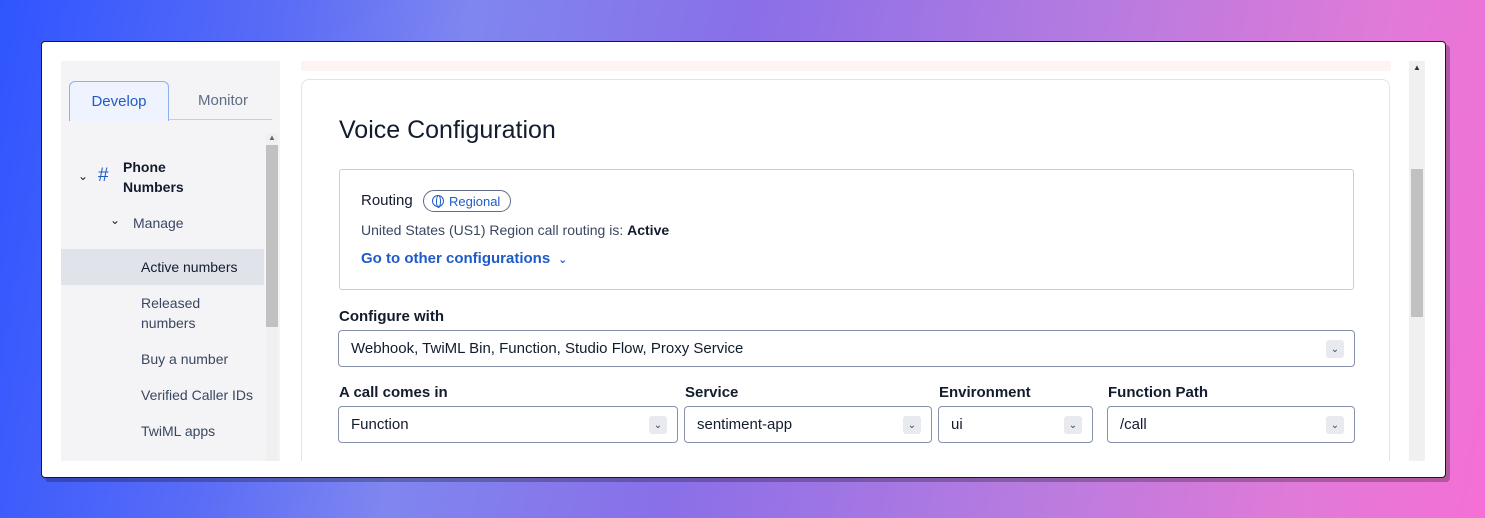 The image size is (1485, 518). I want to click on sidebar-item-label: Buy a number, so click(185, 359).